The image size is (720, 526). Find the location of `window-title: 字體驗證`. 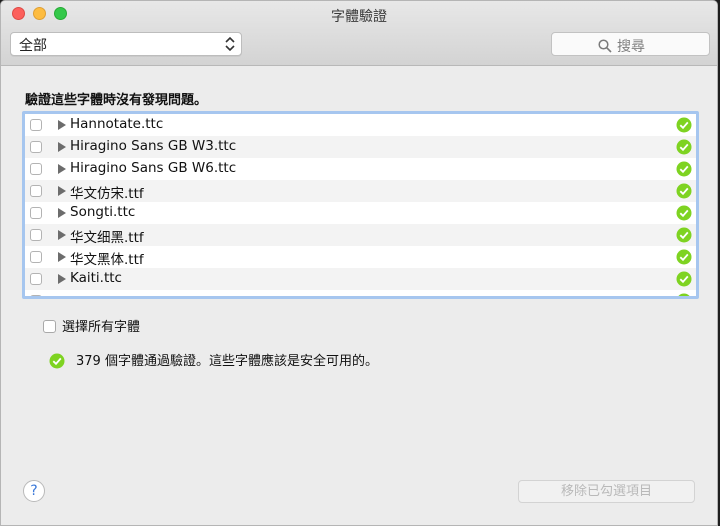

window-title: 字體驗證 is located at coordinates (359, 17).